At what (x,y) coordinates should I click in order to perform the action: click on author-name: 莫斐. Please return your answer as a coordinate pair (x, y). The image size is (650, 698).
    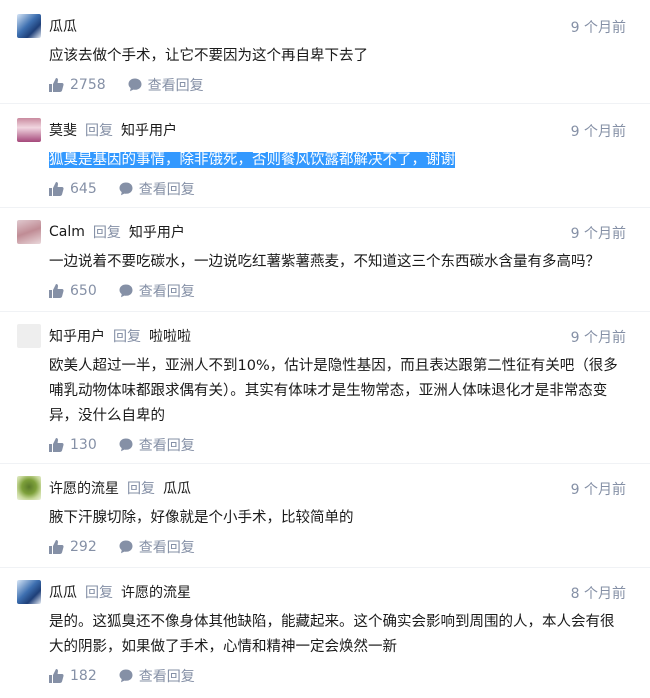
    Looking at the image, I should click on (63, 130).